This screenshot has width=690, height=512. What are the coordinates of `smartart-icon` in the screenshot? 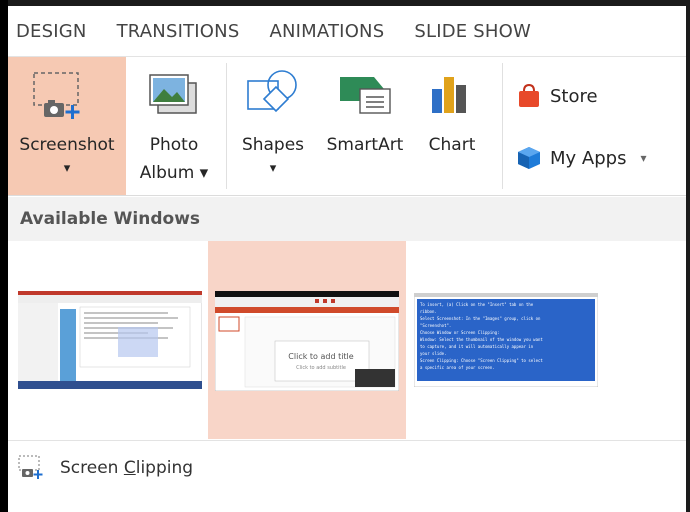 It's located at (365, 95).